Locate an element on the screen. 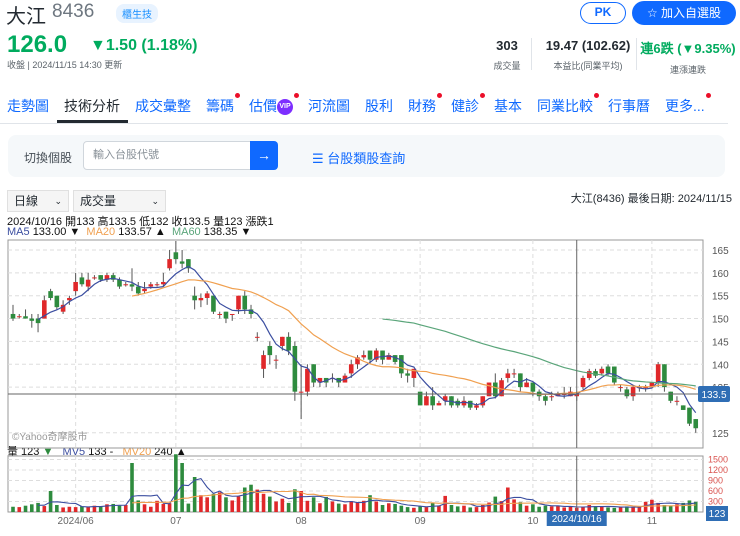  y-tick-label: 150 is located at coordinates (720, 320).